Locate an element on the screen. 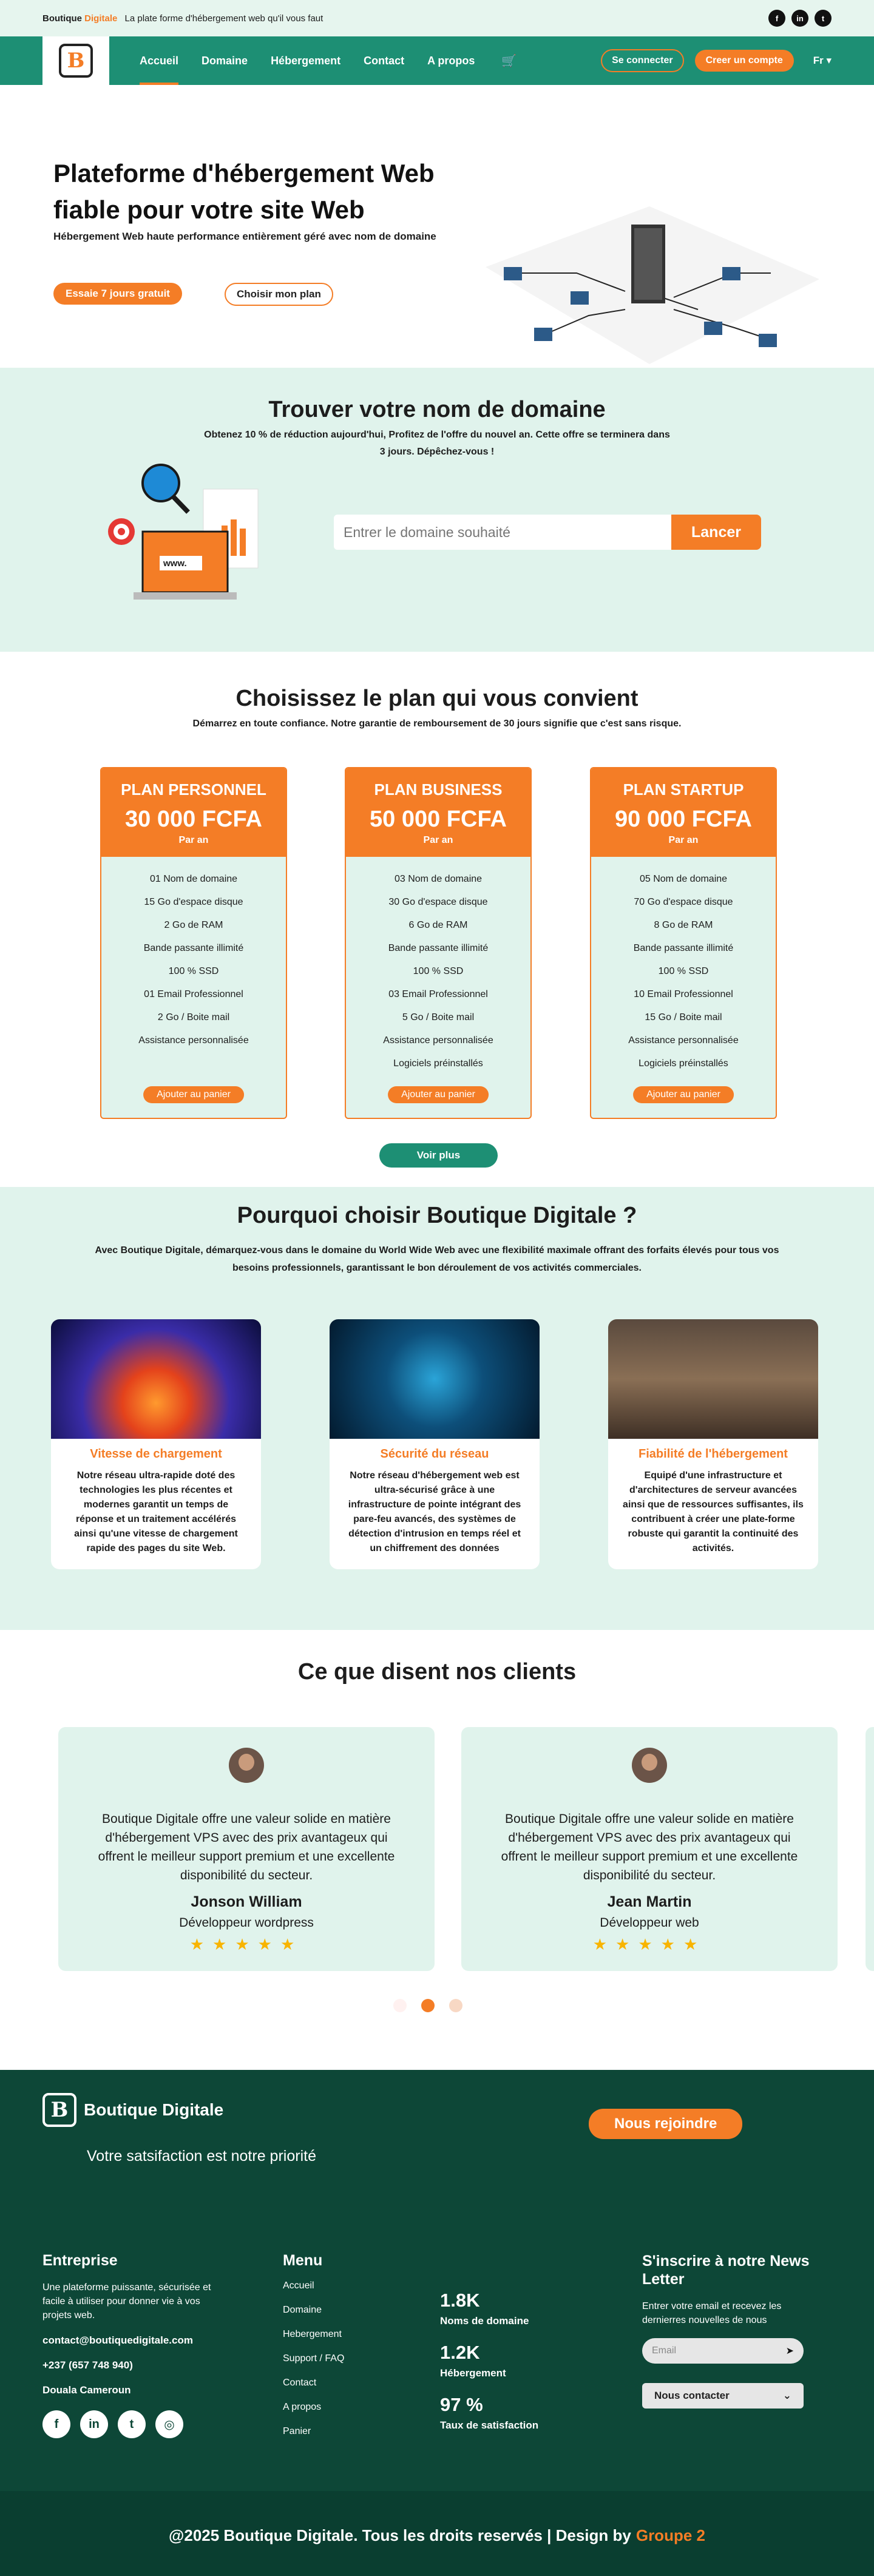  send-icon: ➤ is located at coordinates (790, 2351).